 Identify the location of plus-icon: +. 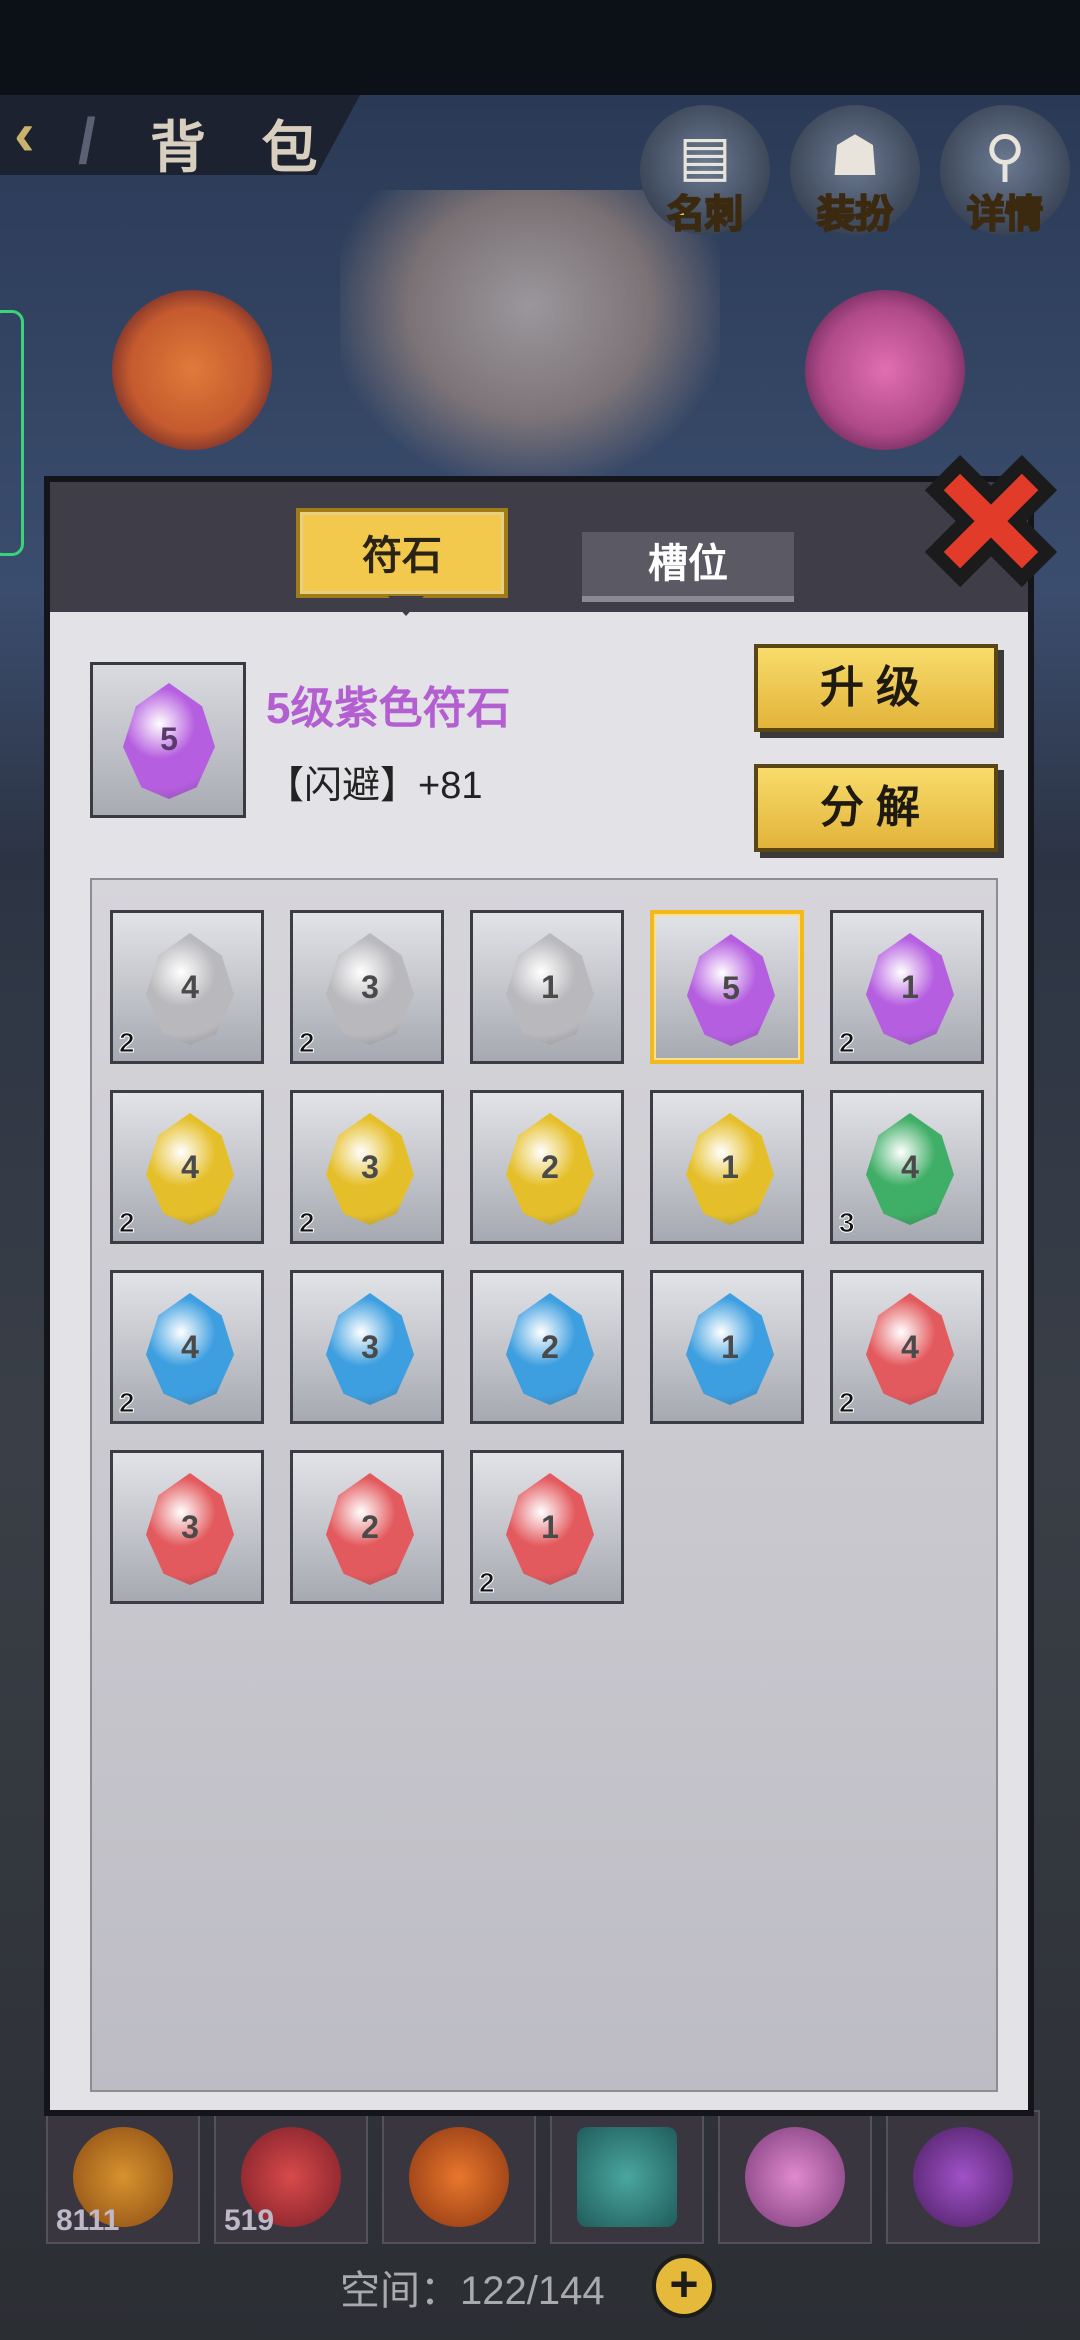
(684, 2284).